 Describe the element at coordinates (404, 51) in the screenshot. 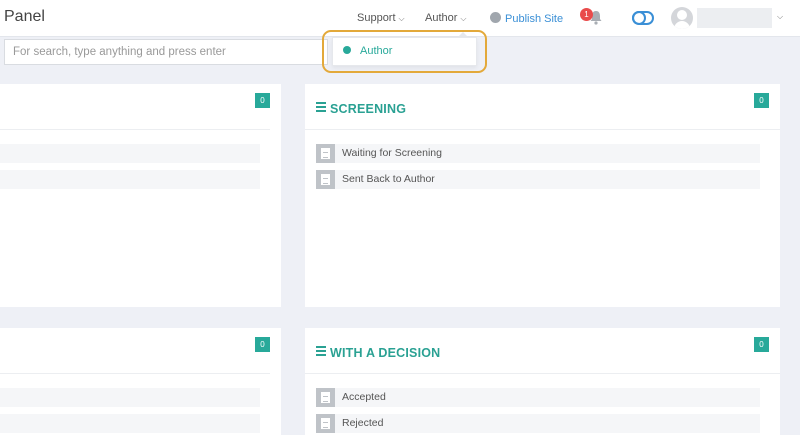

I see `author-dropdown-menu: Author` at that location.